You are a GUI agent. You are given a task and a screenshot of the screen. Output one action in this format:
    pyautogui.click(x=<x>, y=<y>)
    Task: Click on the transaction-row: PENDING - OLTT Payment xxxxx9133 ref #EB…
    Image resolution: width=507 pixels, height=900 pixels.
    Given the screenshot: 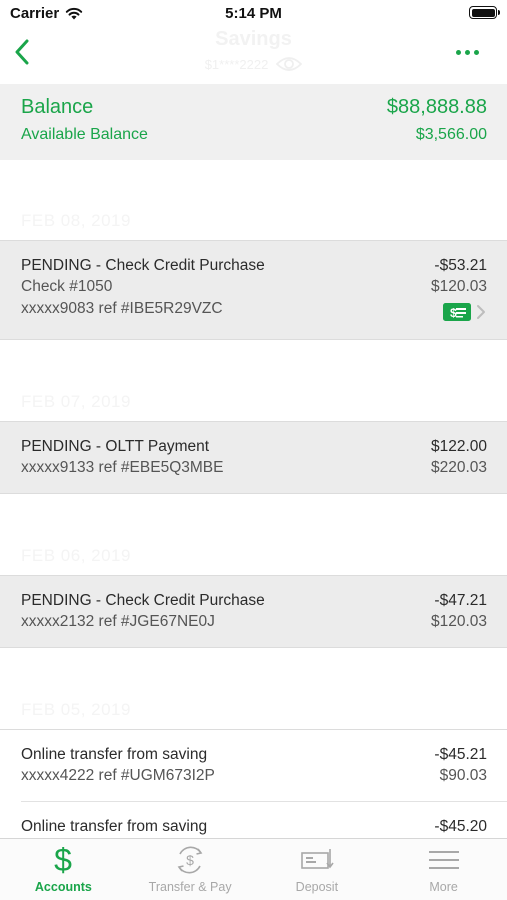 What is the action you would take?
    pyautogui.click(x=253, y=457)
    